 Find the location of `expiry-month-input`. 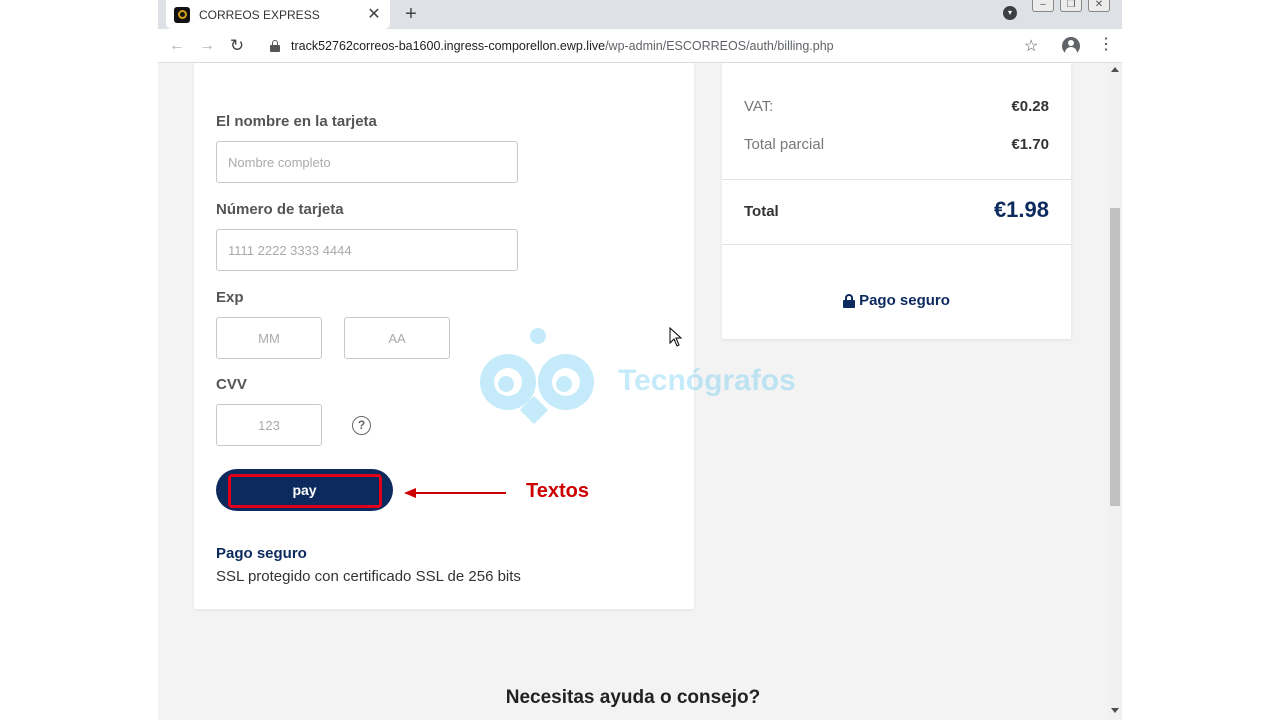

expiry-month-input is located at coordinates (269, 338).